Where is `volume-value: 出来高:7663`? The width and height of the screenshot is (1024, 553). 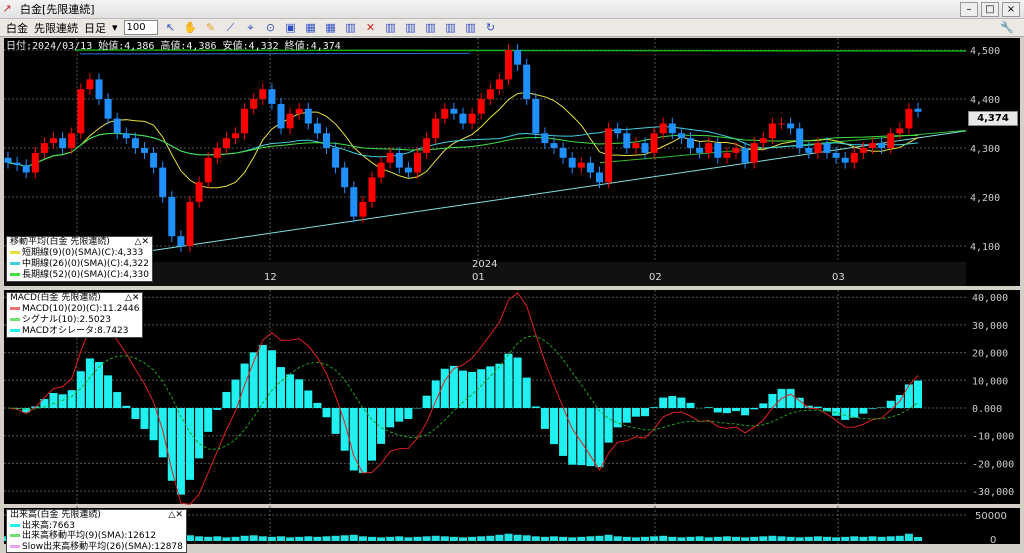 volume-value: 出来高:7663 is located at coordinates (48, 526).